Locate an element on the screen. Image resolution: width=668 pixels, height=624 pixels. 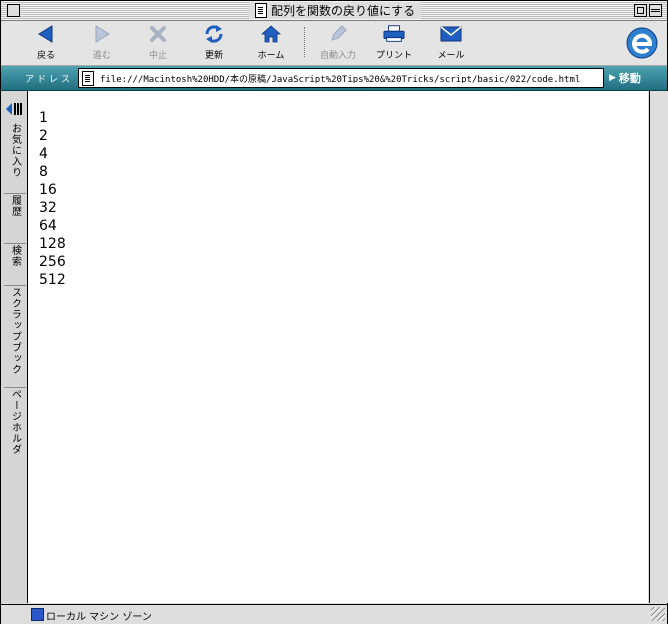
list-item: 16 is located at coordinates (48, 190).